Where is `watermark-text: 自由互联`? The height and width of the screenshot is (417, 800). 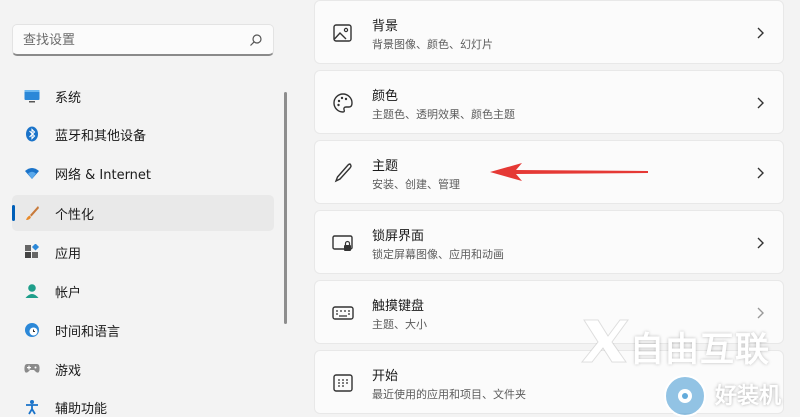
watermark-text: 自由互联 is located at coordinates (700, 350).